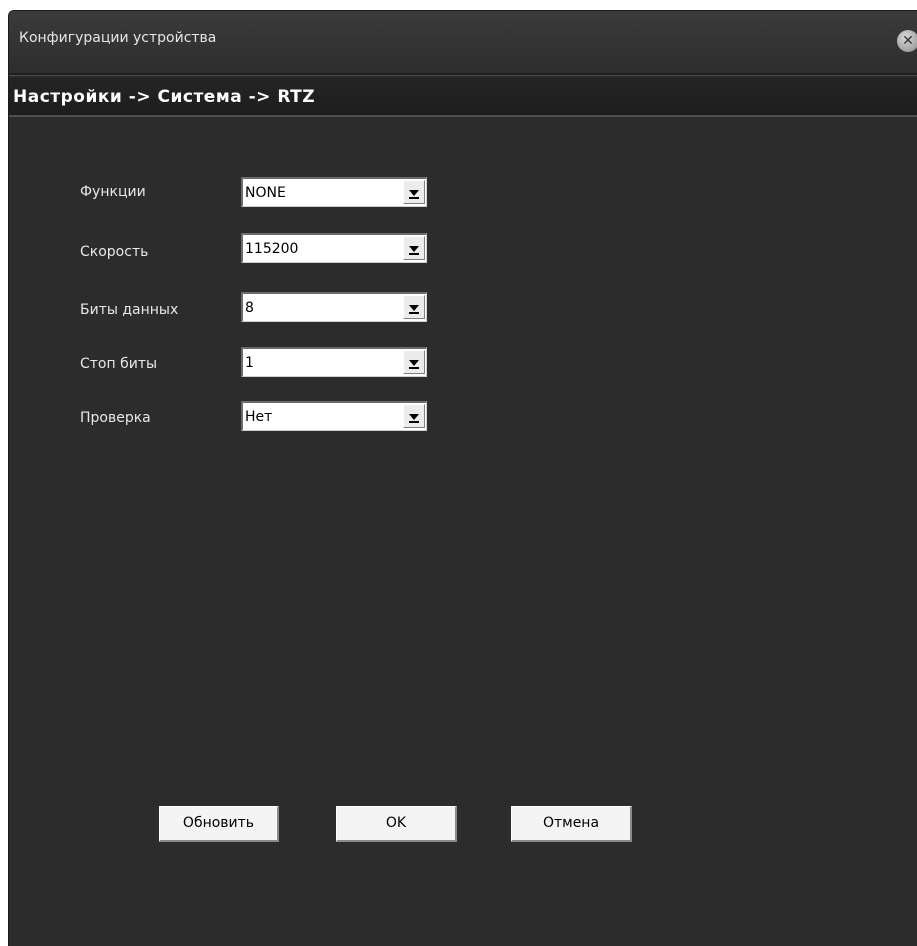 Image resolution: width=917 pixels, height=946 pixels. Describe the element at coordinates (249, 363) in the screenshot. I see `stop-bits-select-value: 1` at that location.